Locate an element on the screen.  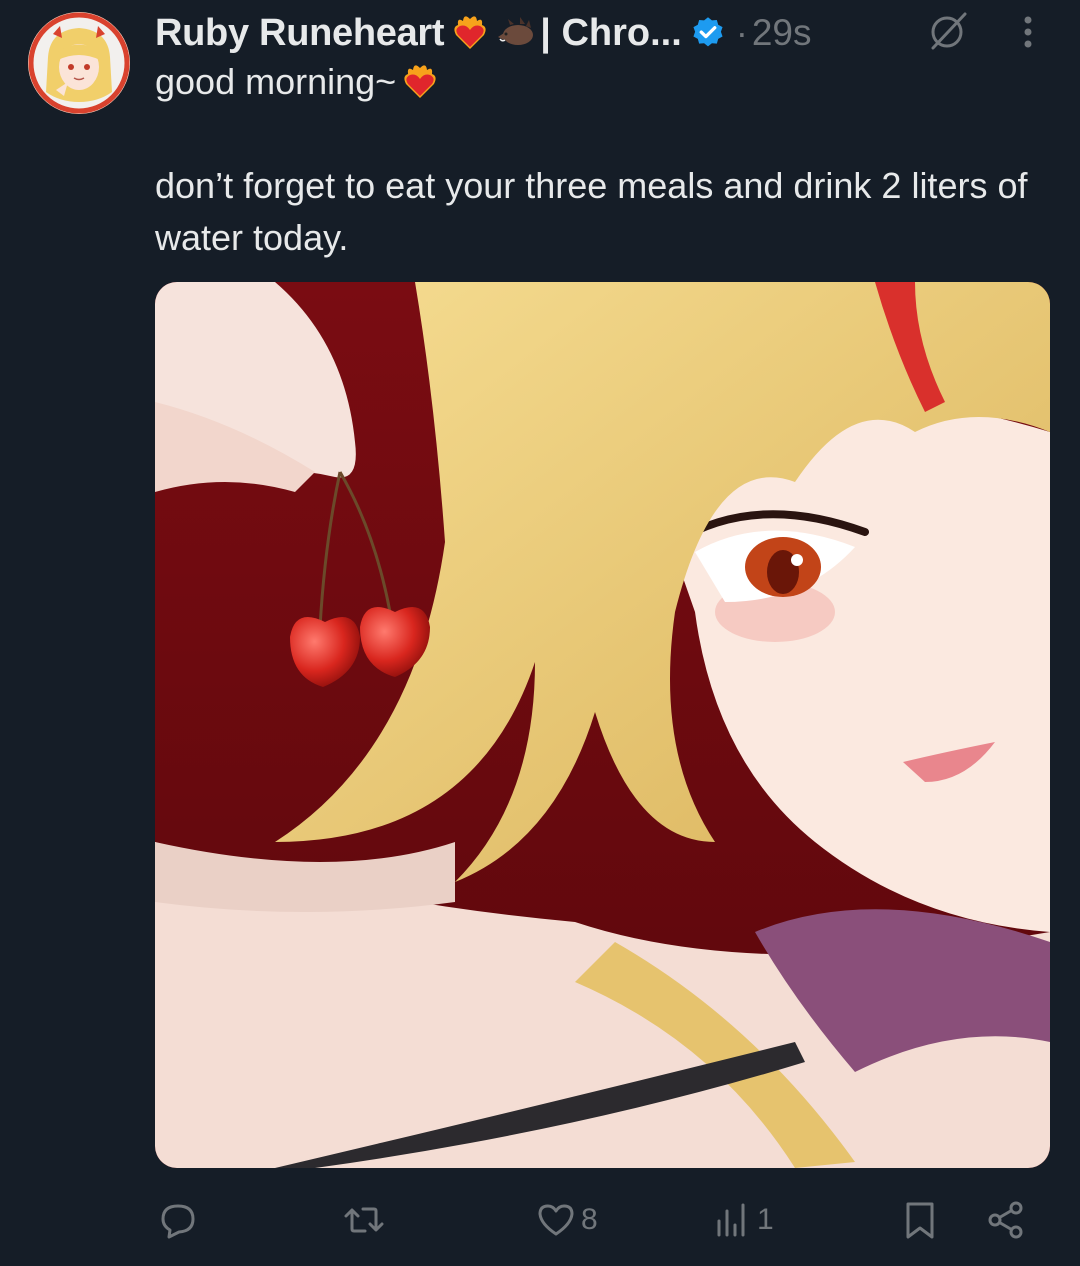
reply-icon is located at coordinates (178, 1221).